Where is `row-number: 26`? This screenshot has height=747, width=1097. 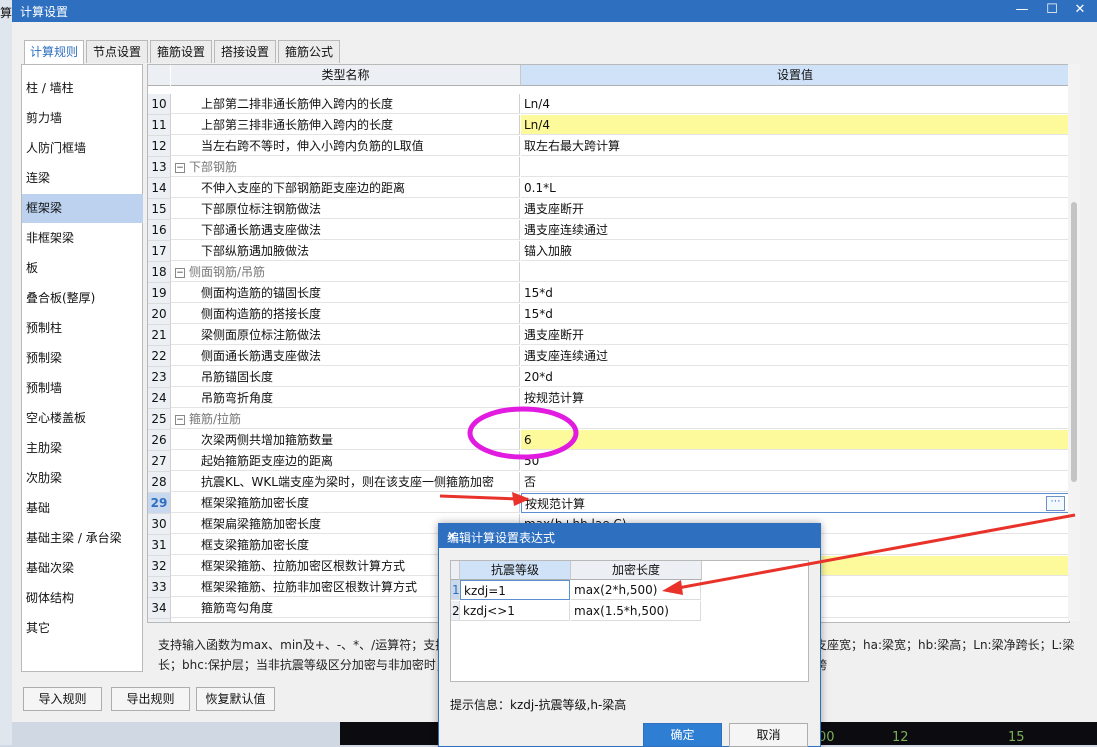
row-number: 26 is located at coordinates (159, 440).